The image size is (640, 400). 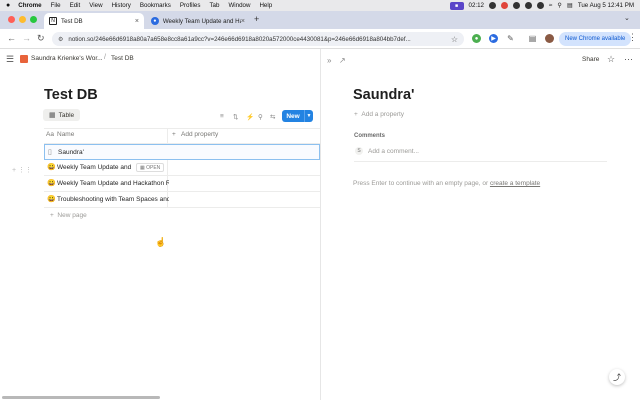 I want to click on control-center-icon: ▤, so click(x=570, y=5).